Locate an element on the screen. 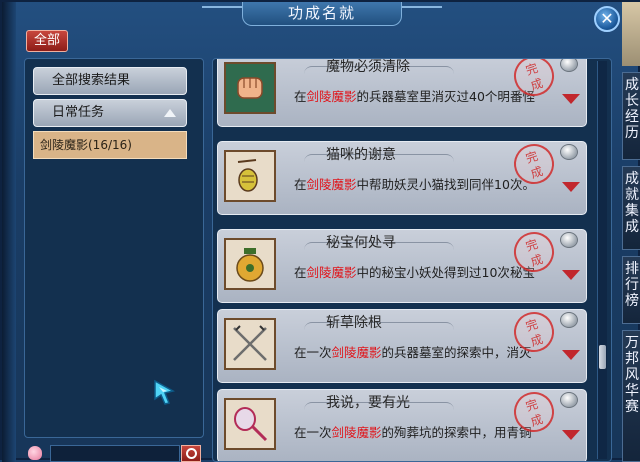 The image size is (640, 462). list-scrollbar is located at coordinates (602, 260).